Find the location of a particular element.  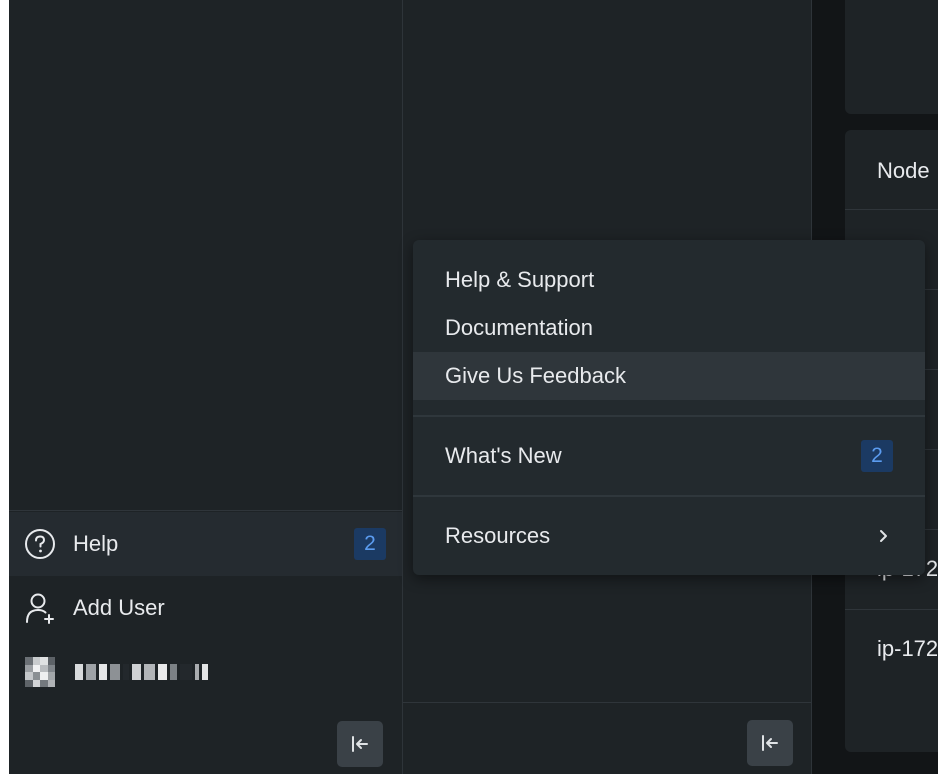

menu-item-resources: Resources is located at coordinates (669, 536).